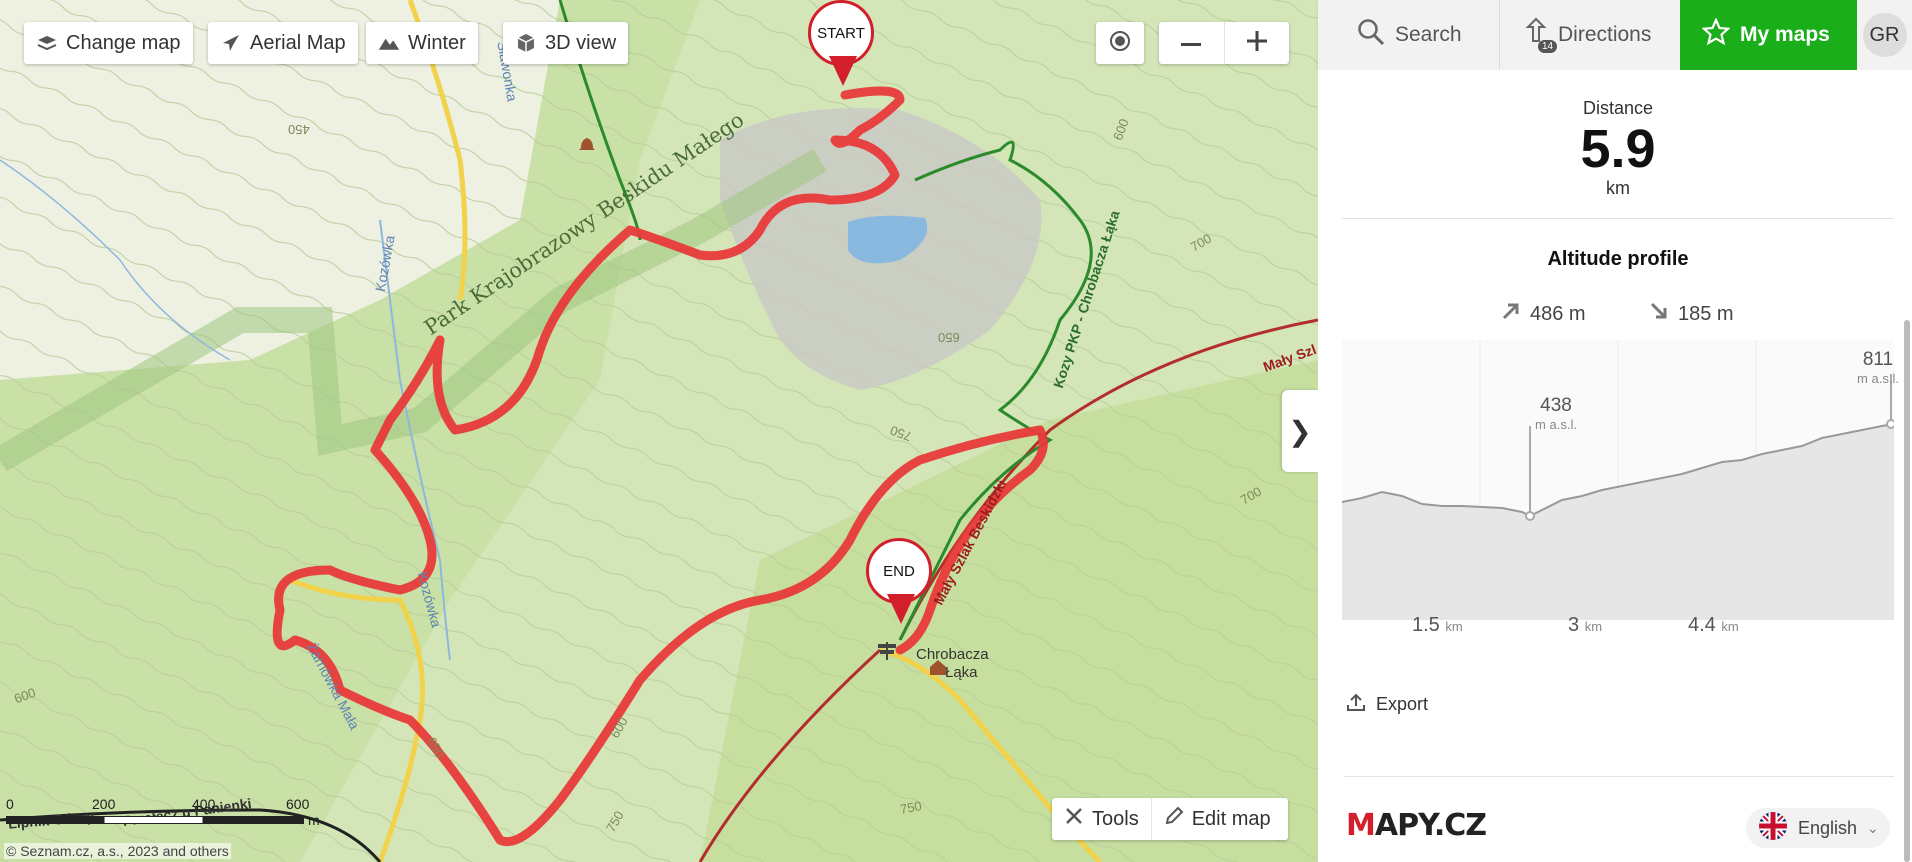 Image resolution: width=1912 pixels, height=862 pixels. What do you see at coordinates (843, 45) in the screenshot?
I see `route-start-pin: START` at bounding box center [843, 45].